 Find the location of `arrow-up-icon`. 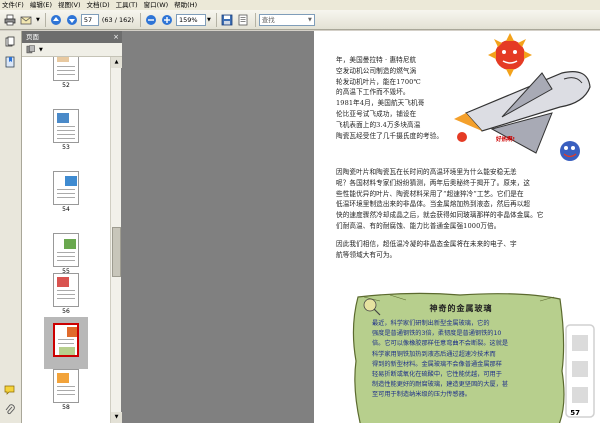

arrow-up-icon is located at coordinates (55, 19).